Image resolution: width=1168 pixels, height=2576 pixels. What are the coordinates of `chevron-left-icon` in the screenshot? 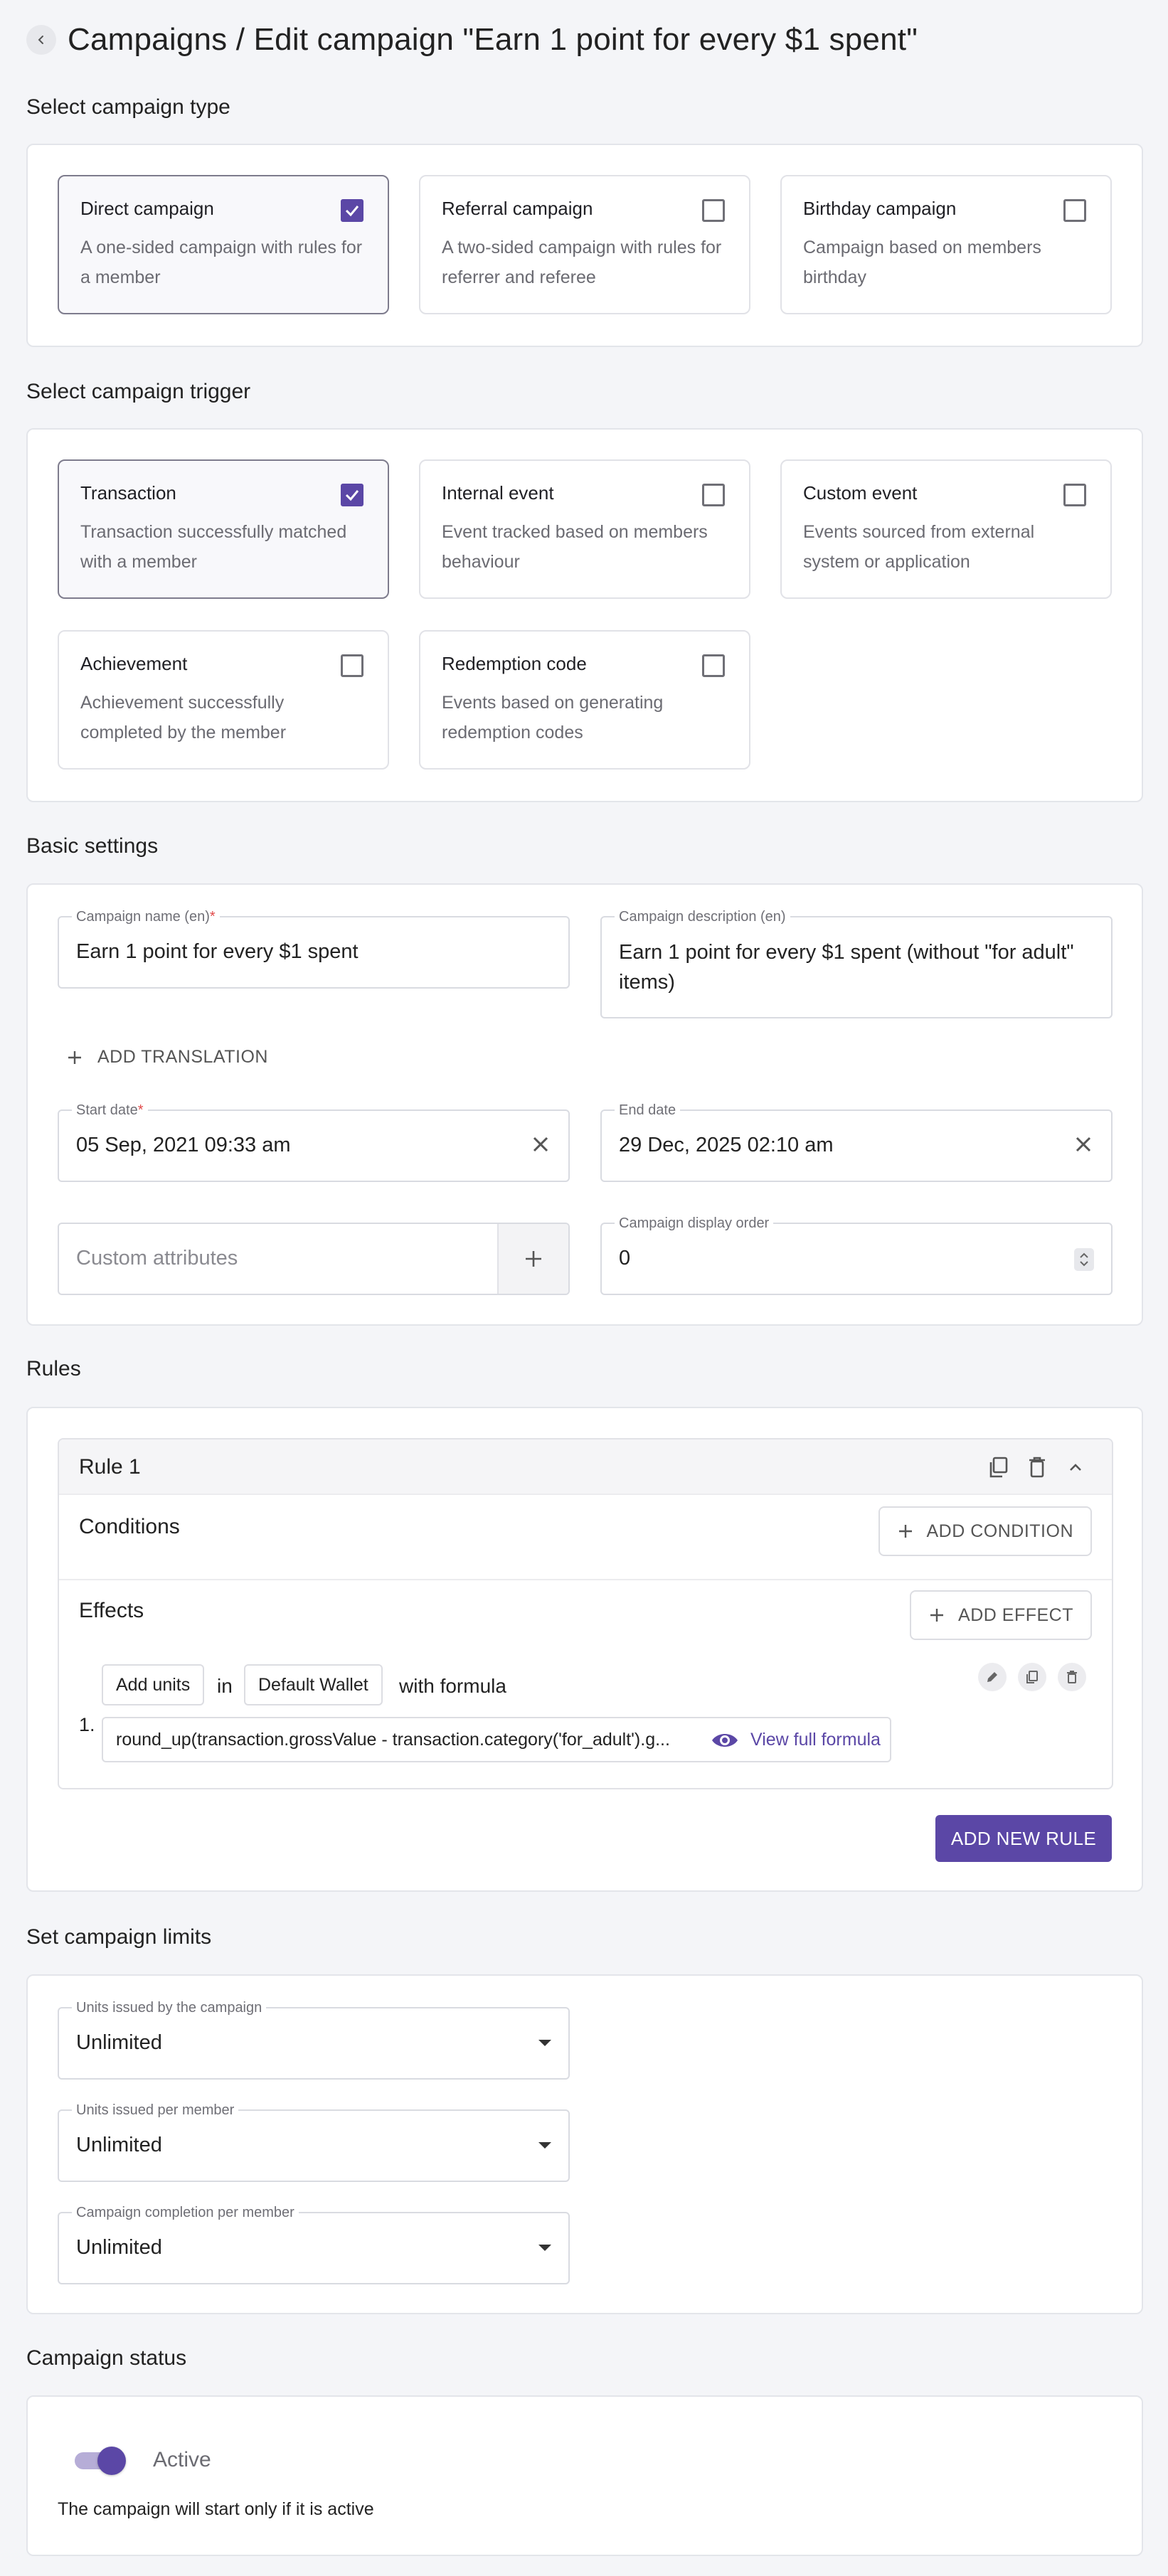 It's located at (41, 40).